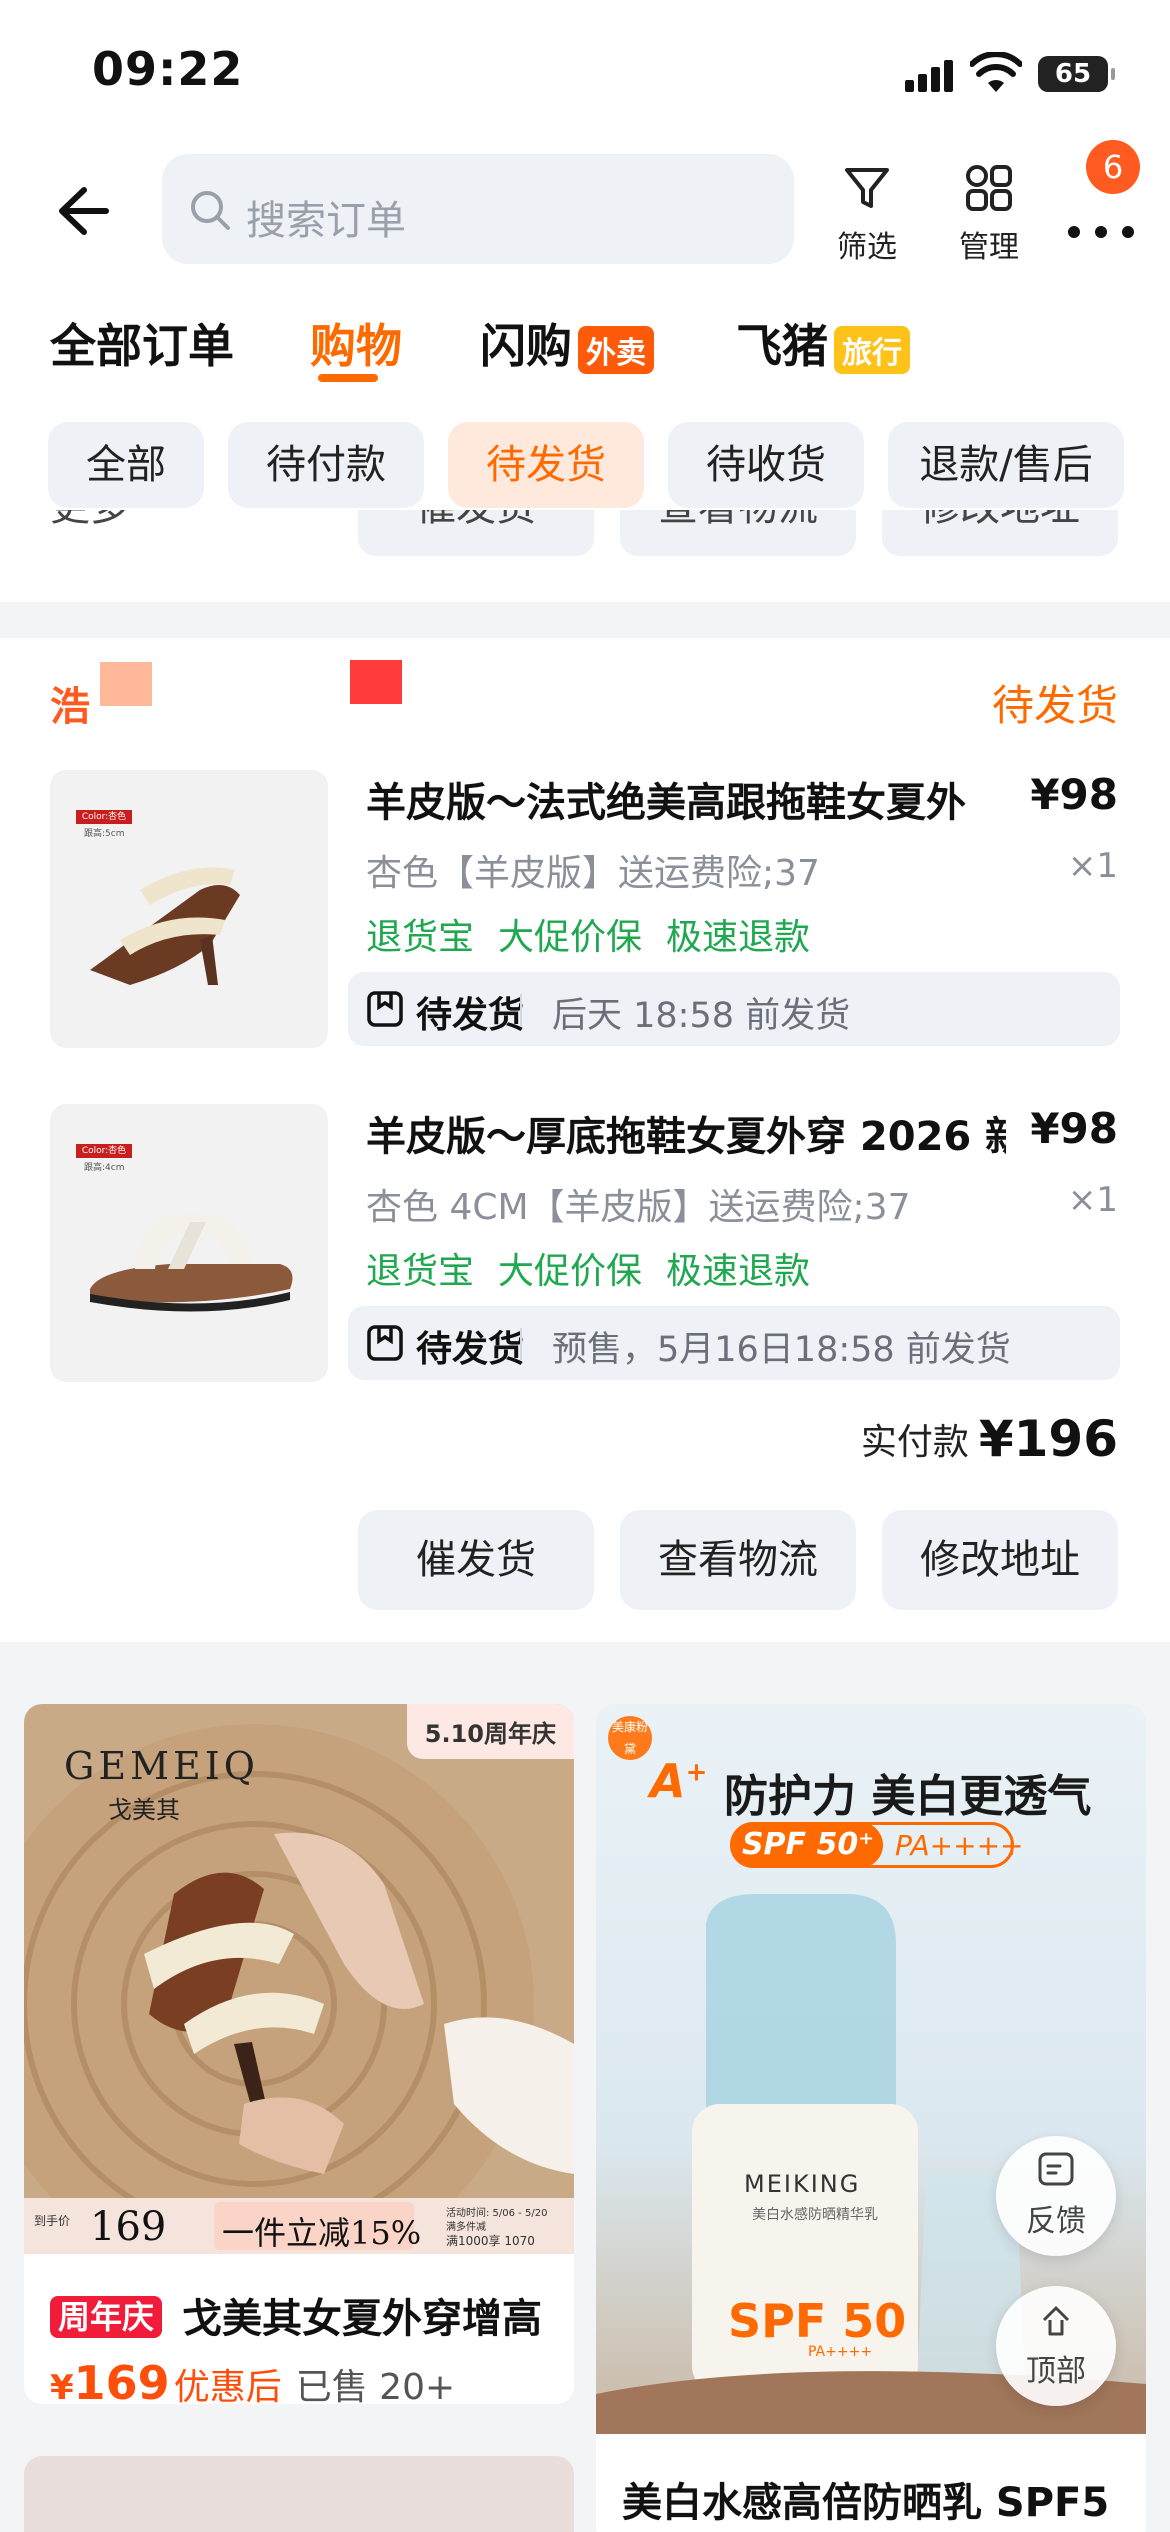 The image size is (1170, 2532). What do you see at coordinates (376, 682) in the screenshot?
I see `shop-name-redacted` at bounding box center [376, 682].